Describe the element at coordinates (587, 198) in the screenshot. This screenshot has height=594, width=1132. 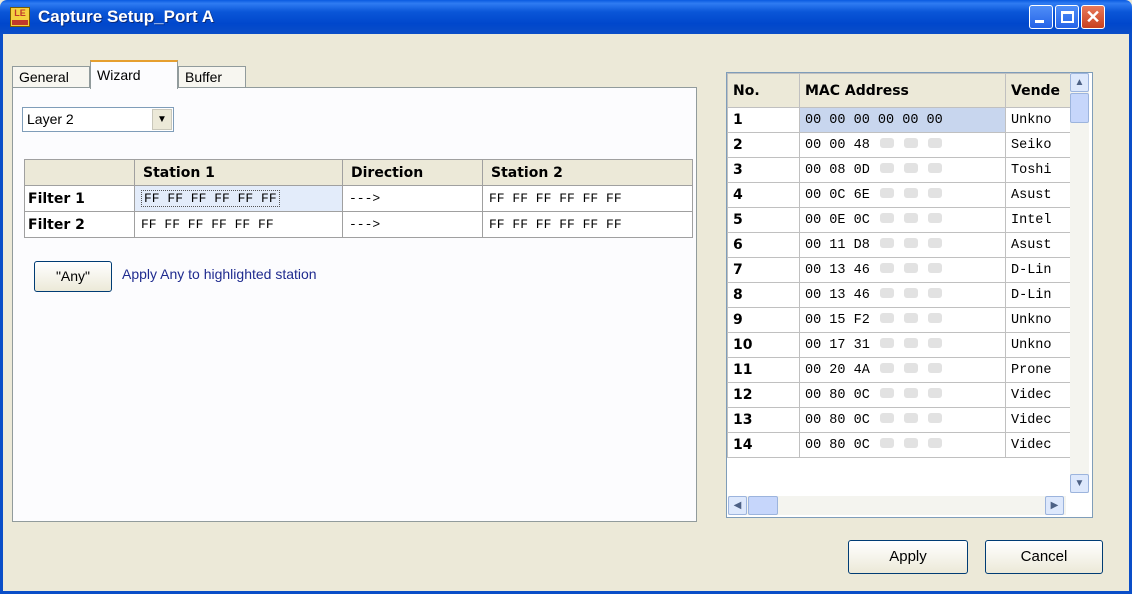
I see `filter1-station2-cell: FF FF FF FF FF FF` at that location.